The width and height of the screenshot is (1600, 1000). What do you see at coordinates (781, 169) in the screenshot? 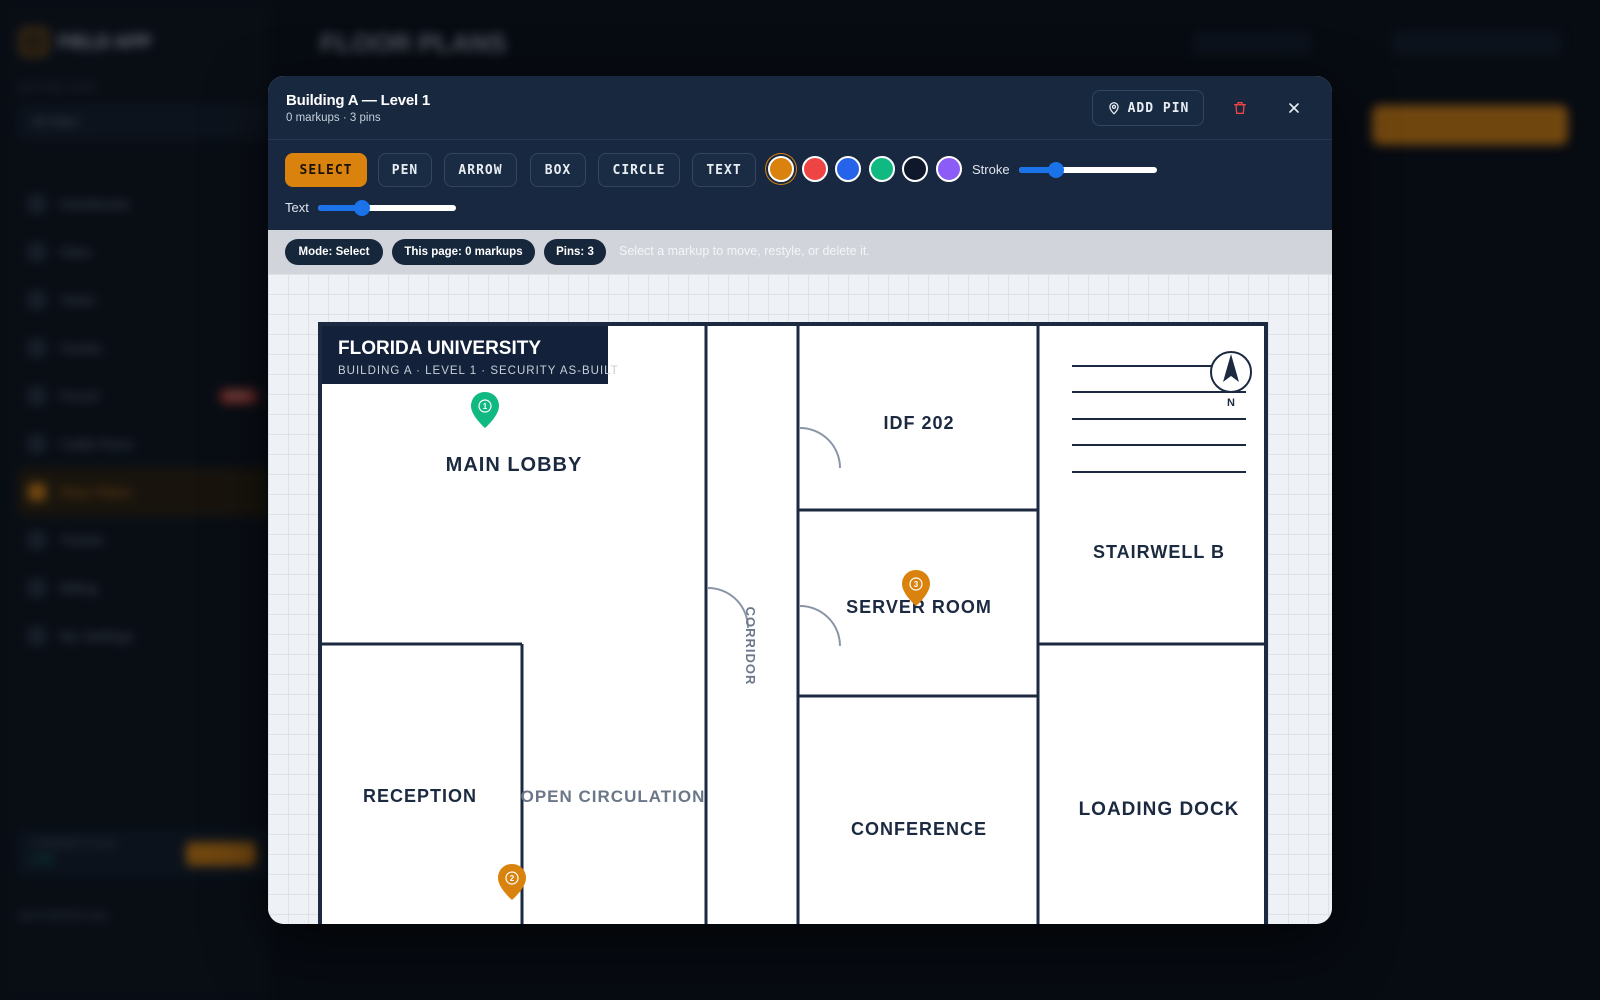
I see `color-swatch-orange` at bounding box center [781, 169].